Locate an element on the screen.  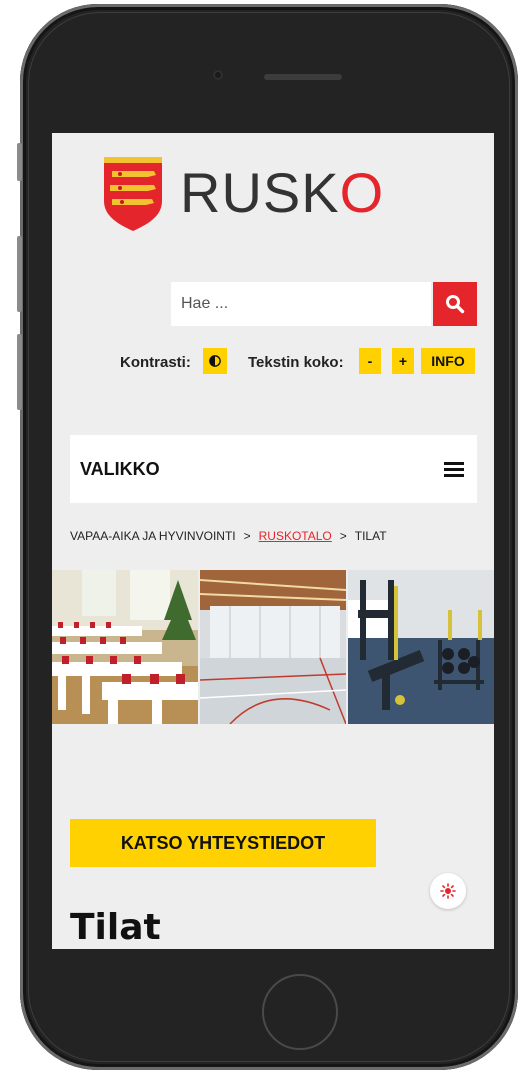
contrast-icon is located at coordinates (215, 361).